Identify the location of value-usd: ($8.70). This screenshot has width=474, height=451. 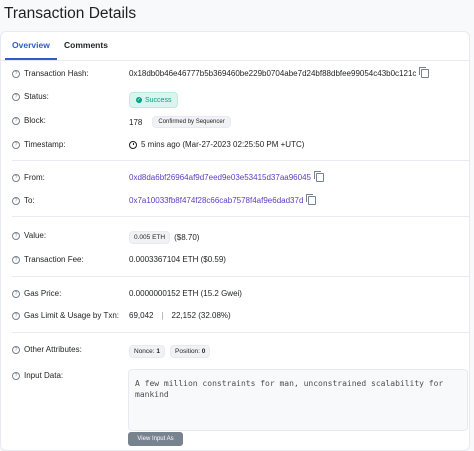
(187, 237).